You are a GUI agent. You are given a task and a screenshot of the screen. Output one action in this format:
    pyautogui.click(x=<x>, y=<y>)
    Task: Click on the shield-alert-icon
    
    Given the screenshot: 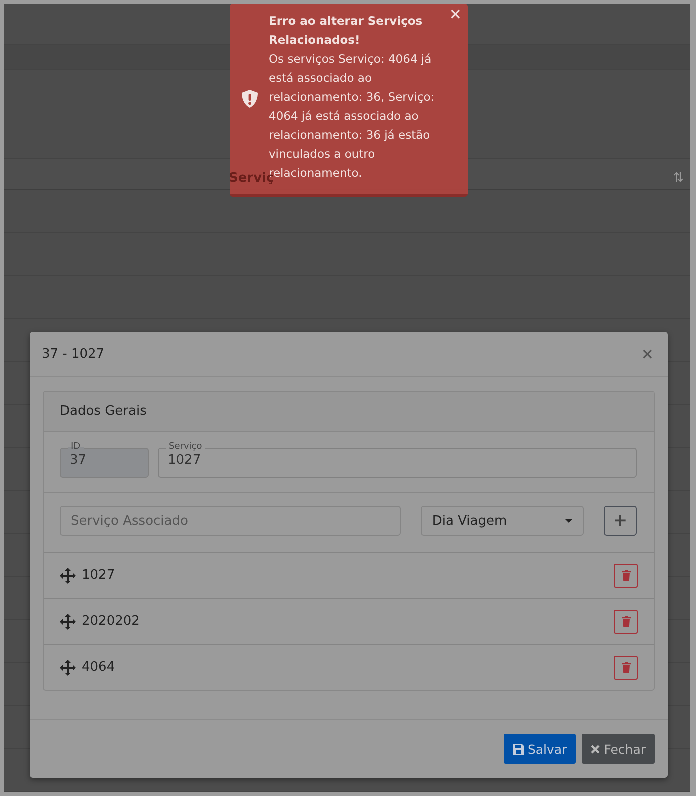 What is the action you would take?
    pyautogui.click(x=250, y=99)
    